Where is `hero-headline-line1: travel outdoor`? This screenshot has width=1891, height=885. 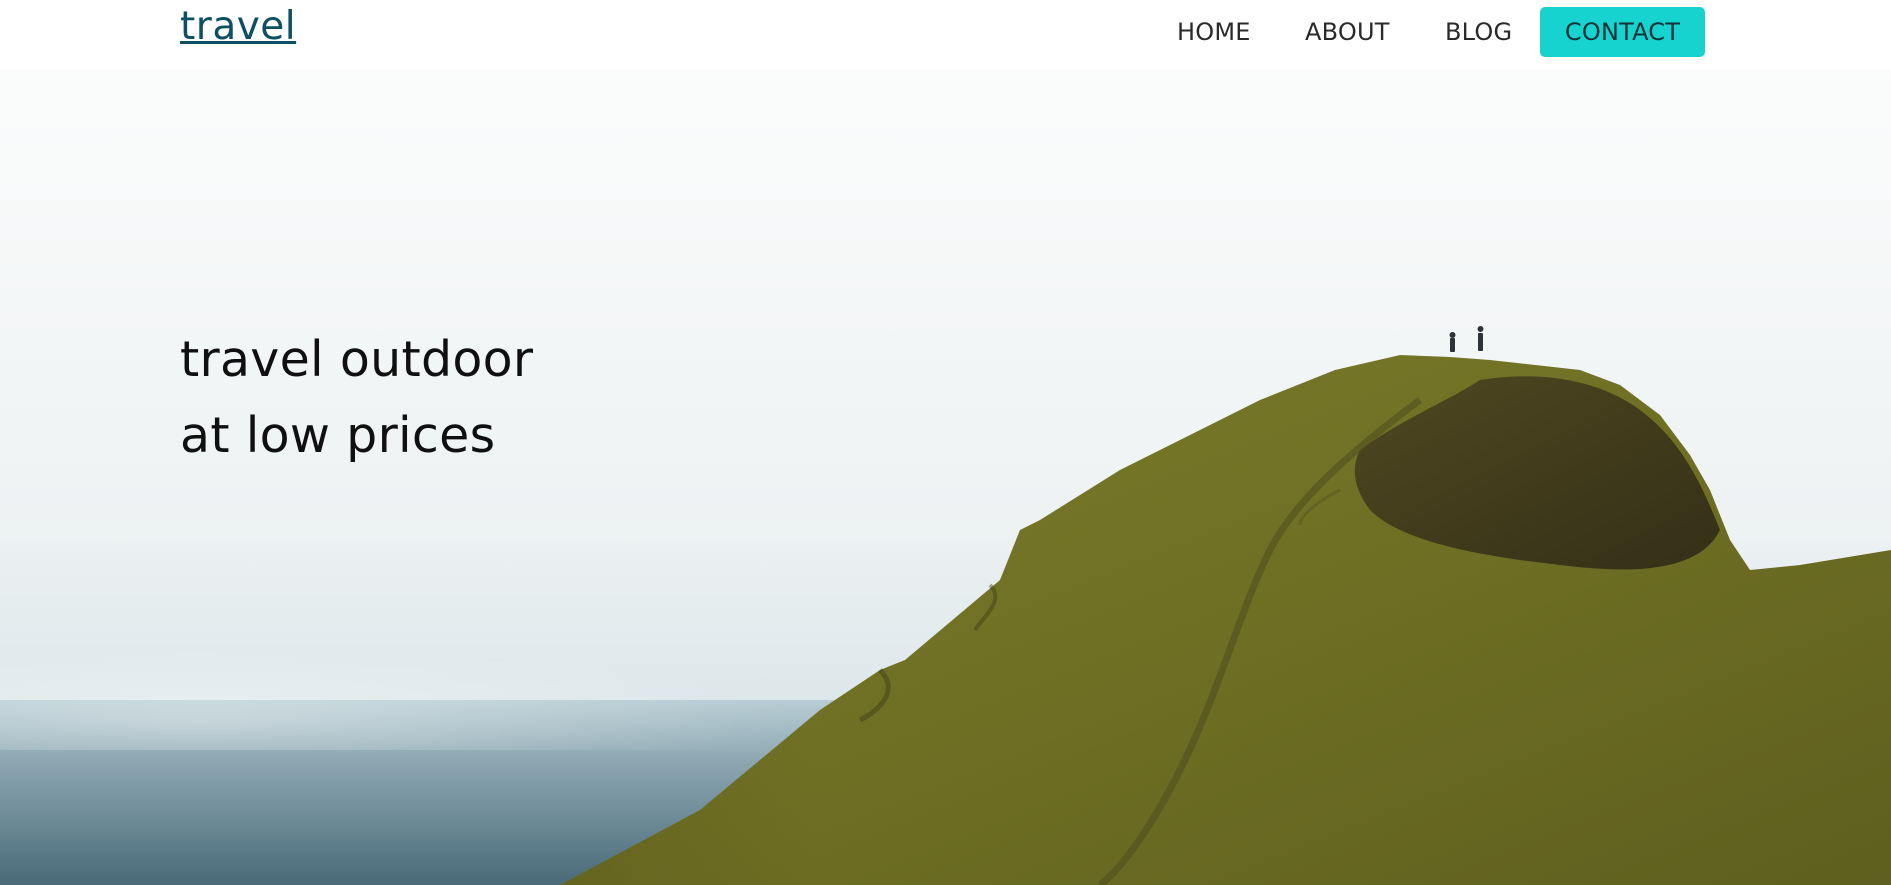 hero-headline-line1: travel outdoor is located at coordinates (357, 359).